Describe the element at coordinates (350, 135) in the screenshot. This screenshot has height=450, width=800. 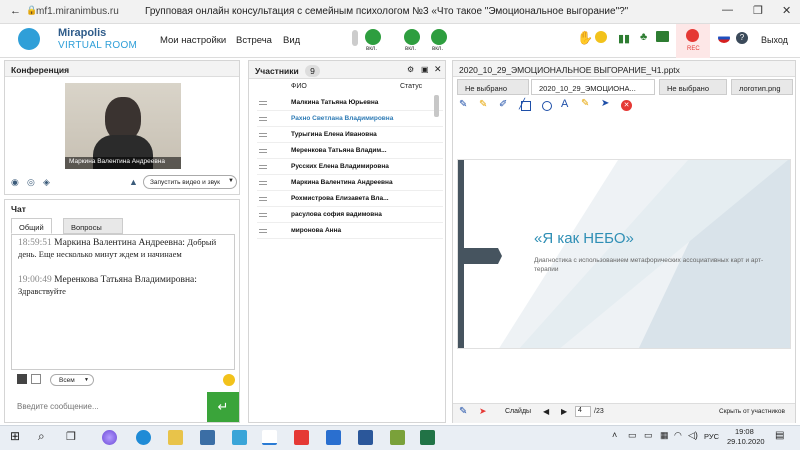
I see `participant-row: Турыгина Елена Ивановна` at that location.